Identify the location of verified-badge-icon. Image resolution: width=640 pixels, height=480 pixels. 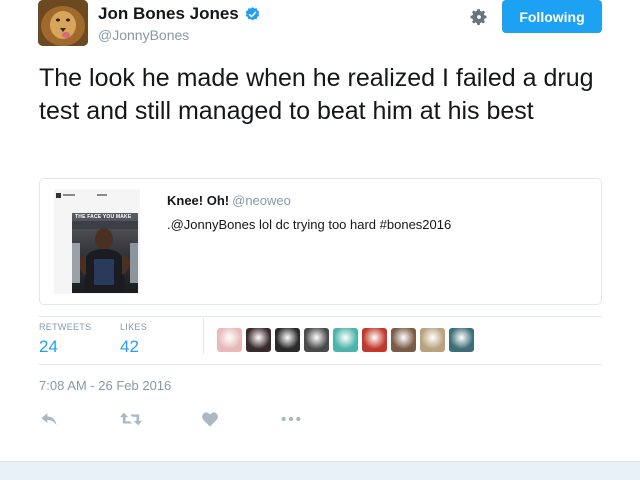
(252, 13).